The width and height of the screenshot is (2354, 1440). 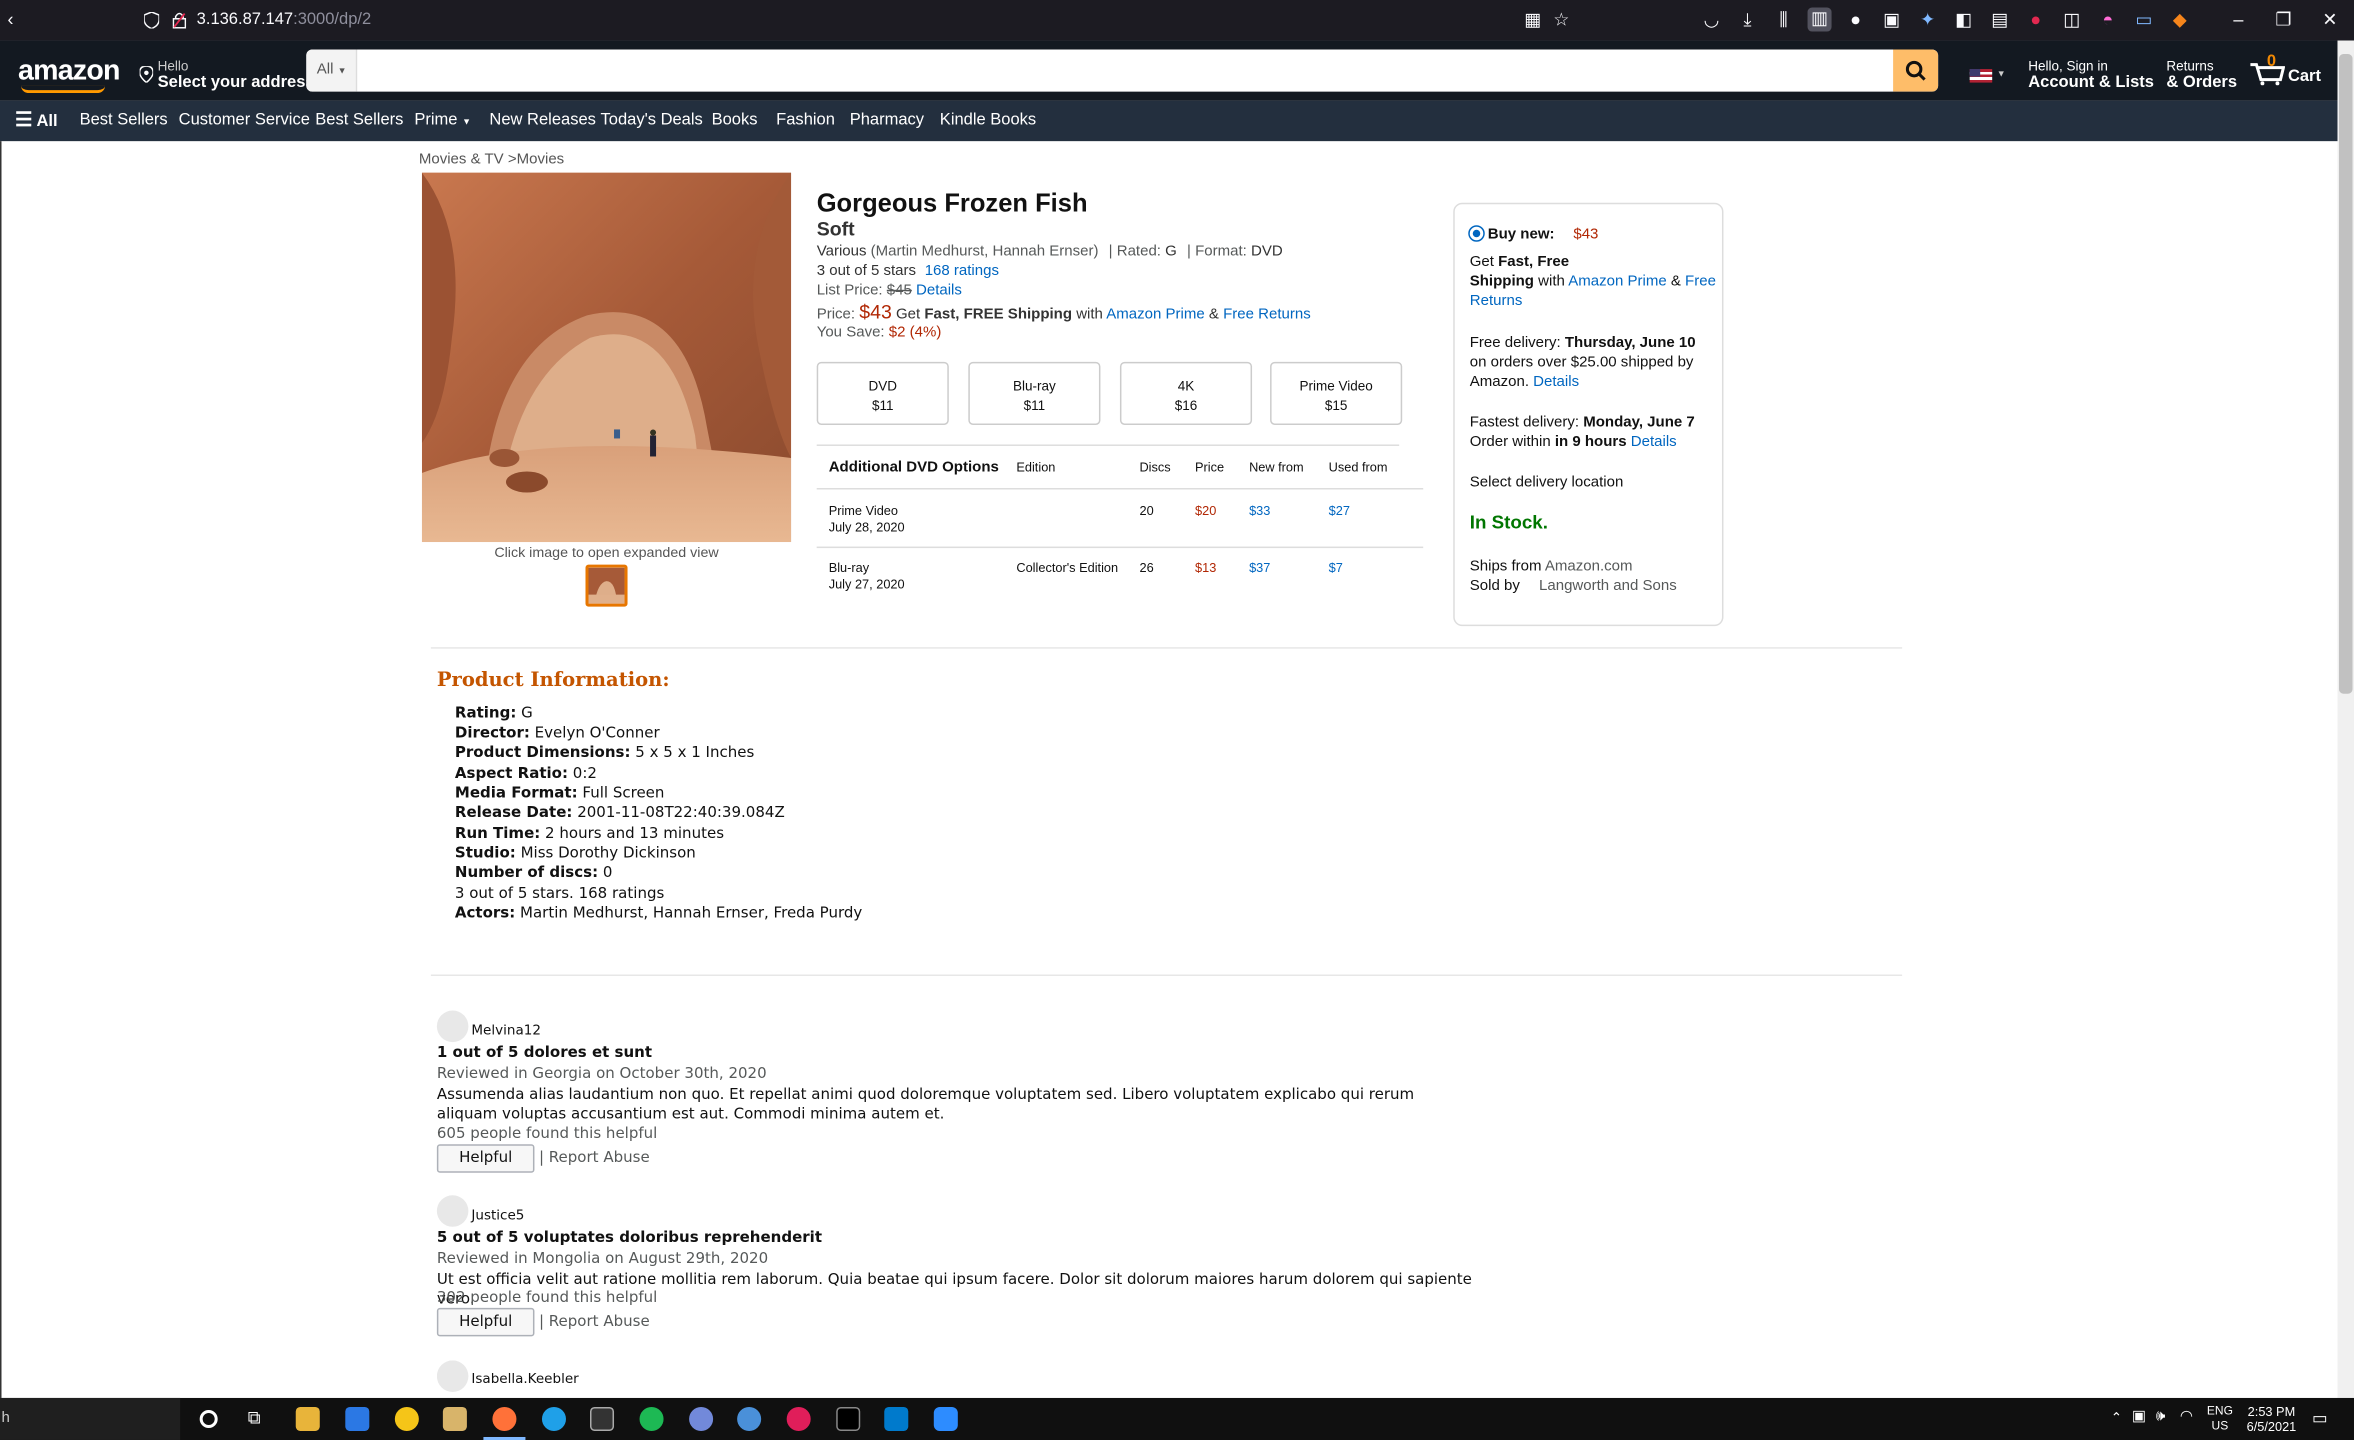 What do you see at coordinates (1547, 483) in the screenshot?
I see `select-delivery-location: Select delivery location` at bounding box center [1547, 483].